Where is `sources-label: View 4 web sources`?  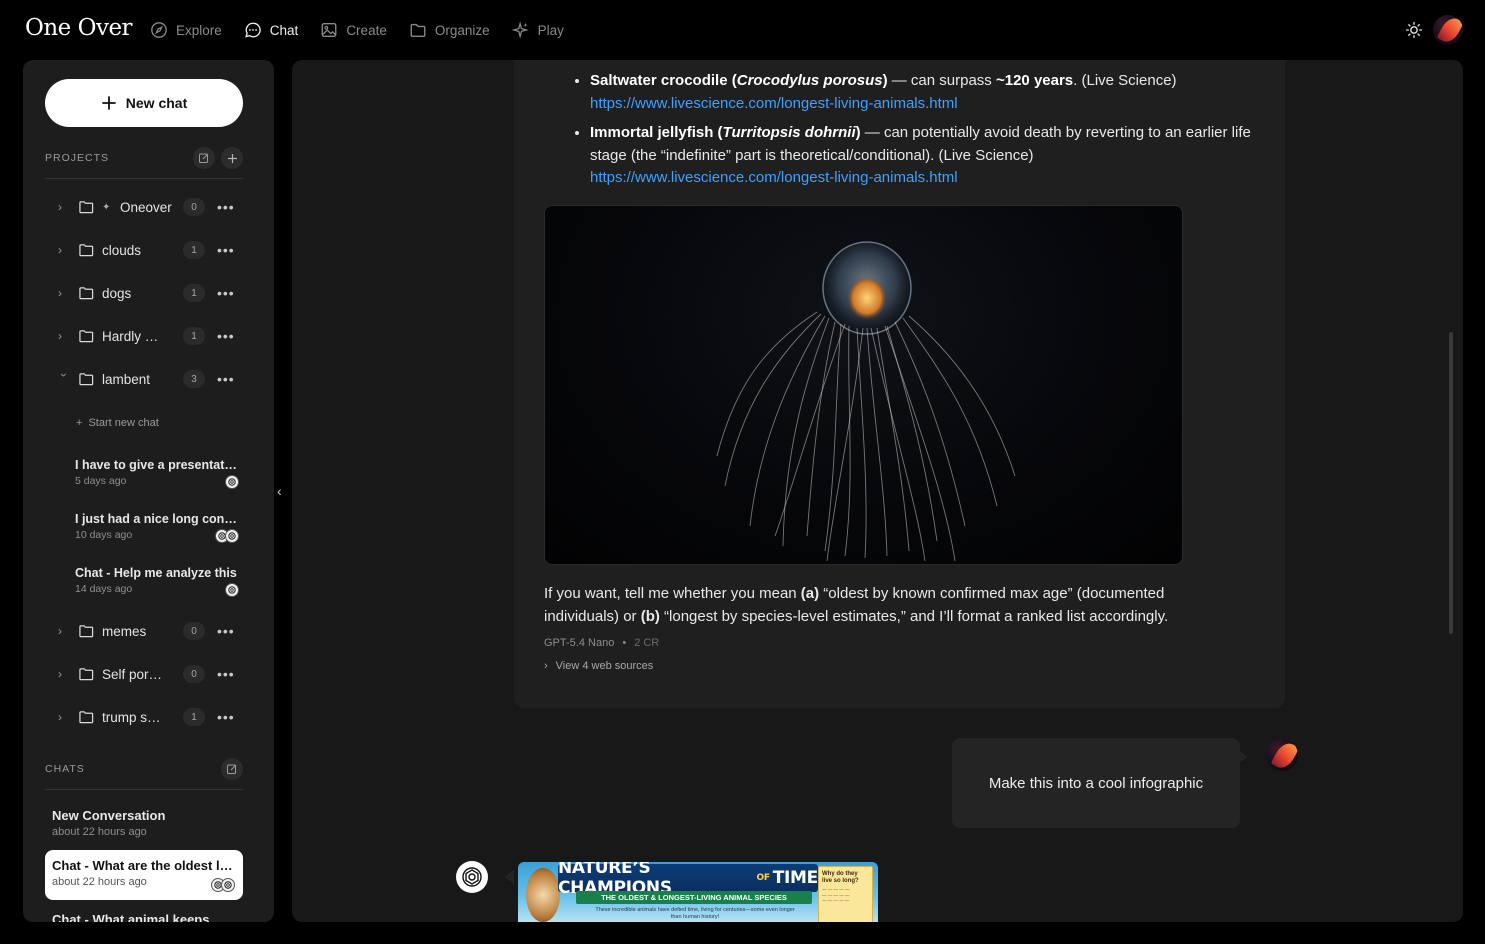
sources-label: View 4 web sources is located at coordinates (604, 666).